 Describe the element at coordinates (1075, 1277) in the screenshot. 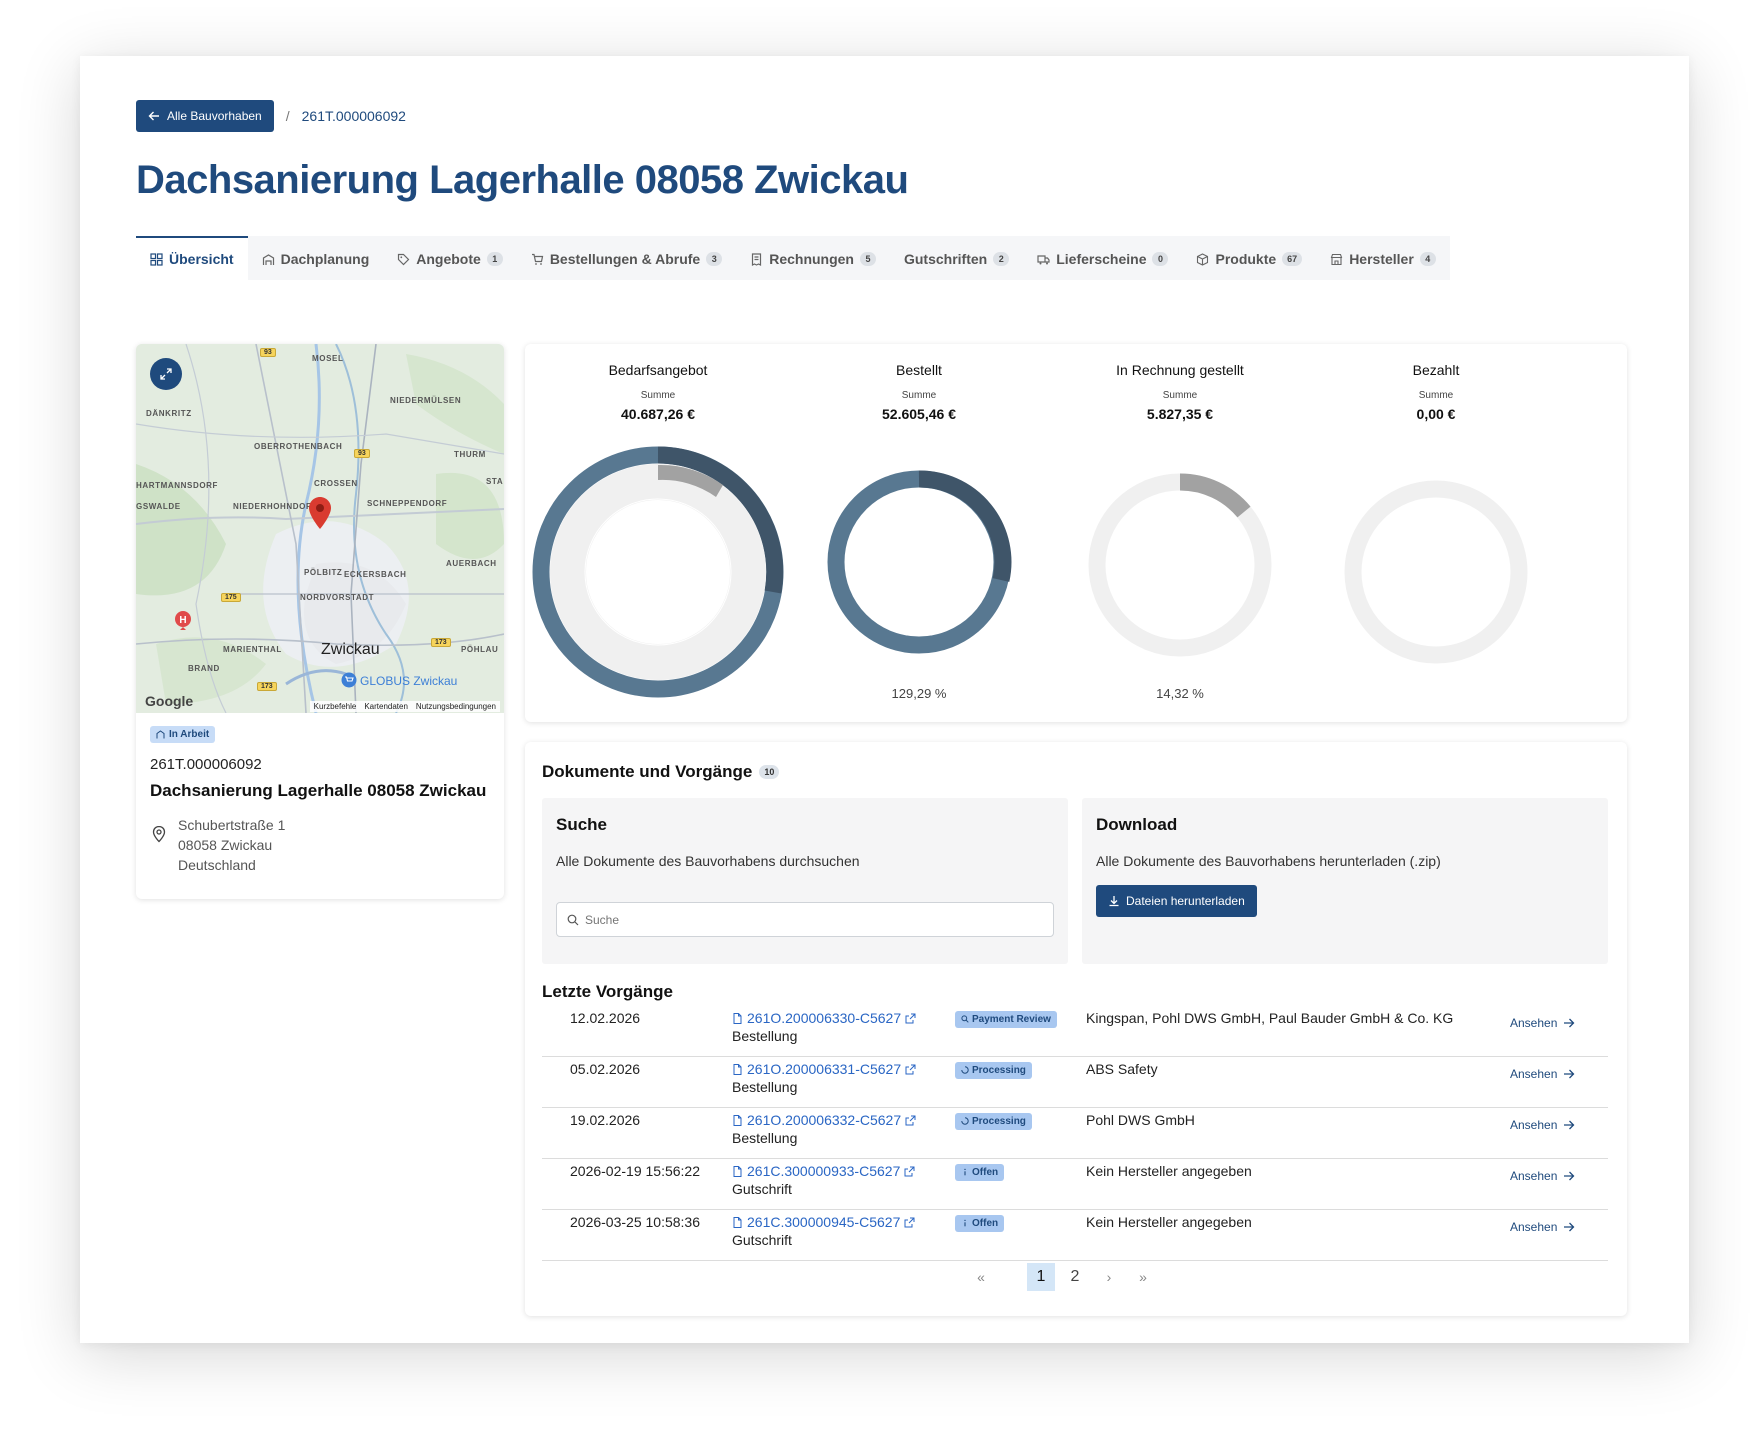

I see `pagination-page-2: 2` at that location.